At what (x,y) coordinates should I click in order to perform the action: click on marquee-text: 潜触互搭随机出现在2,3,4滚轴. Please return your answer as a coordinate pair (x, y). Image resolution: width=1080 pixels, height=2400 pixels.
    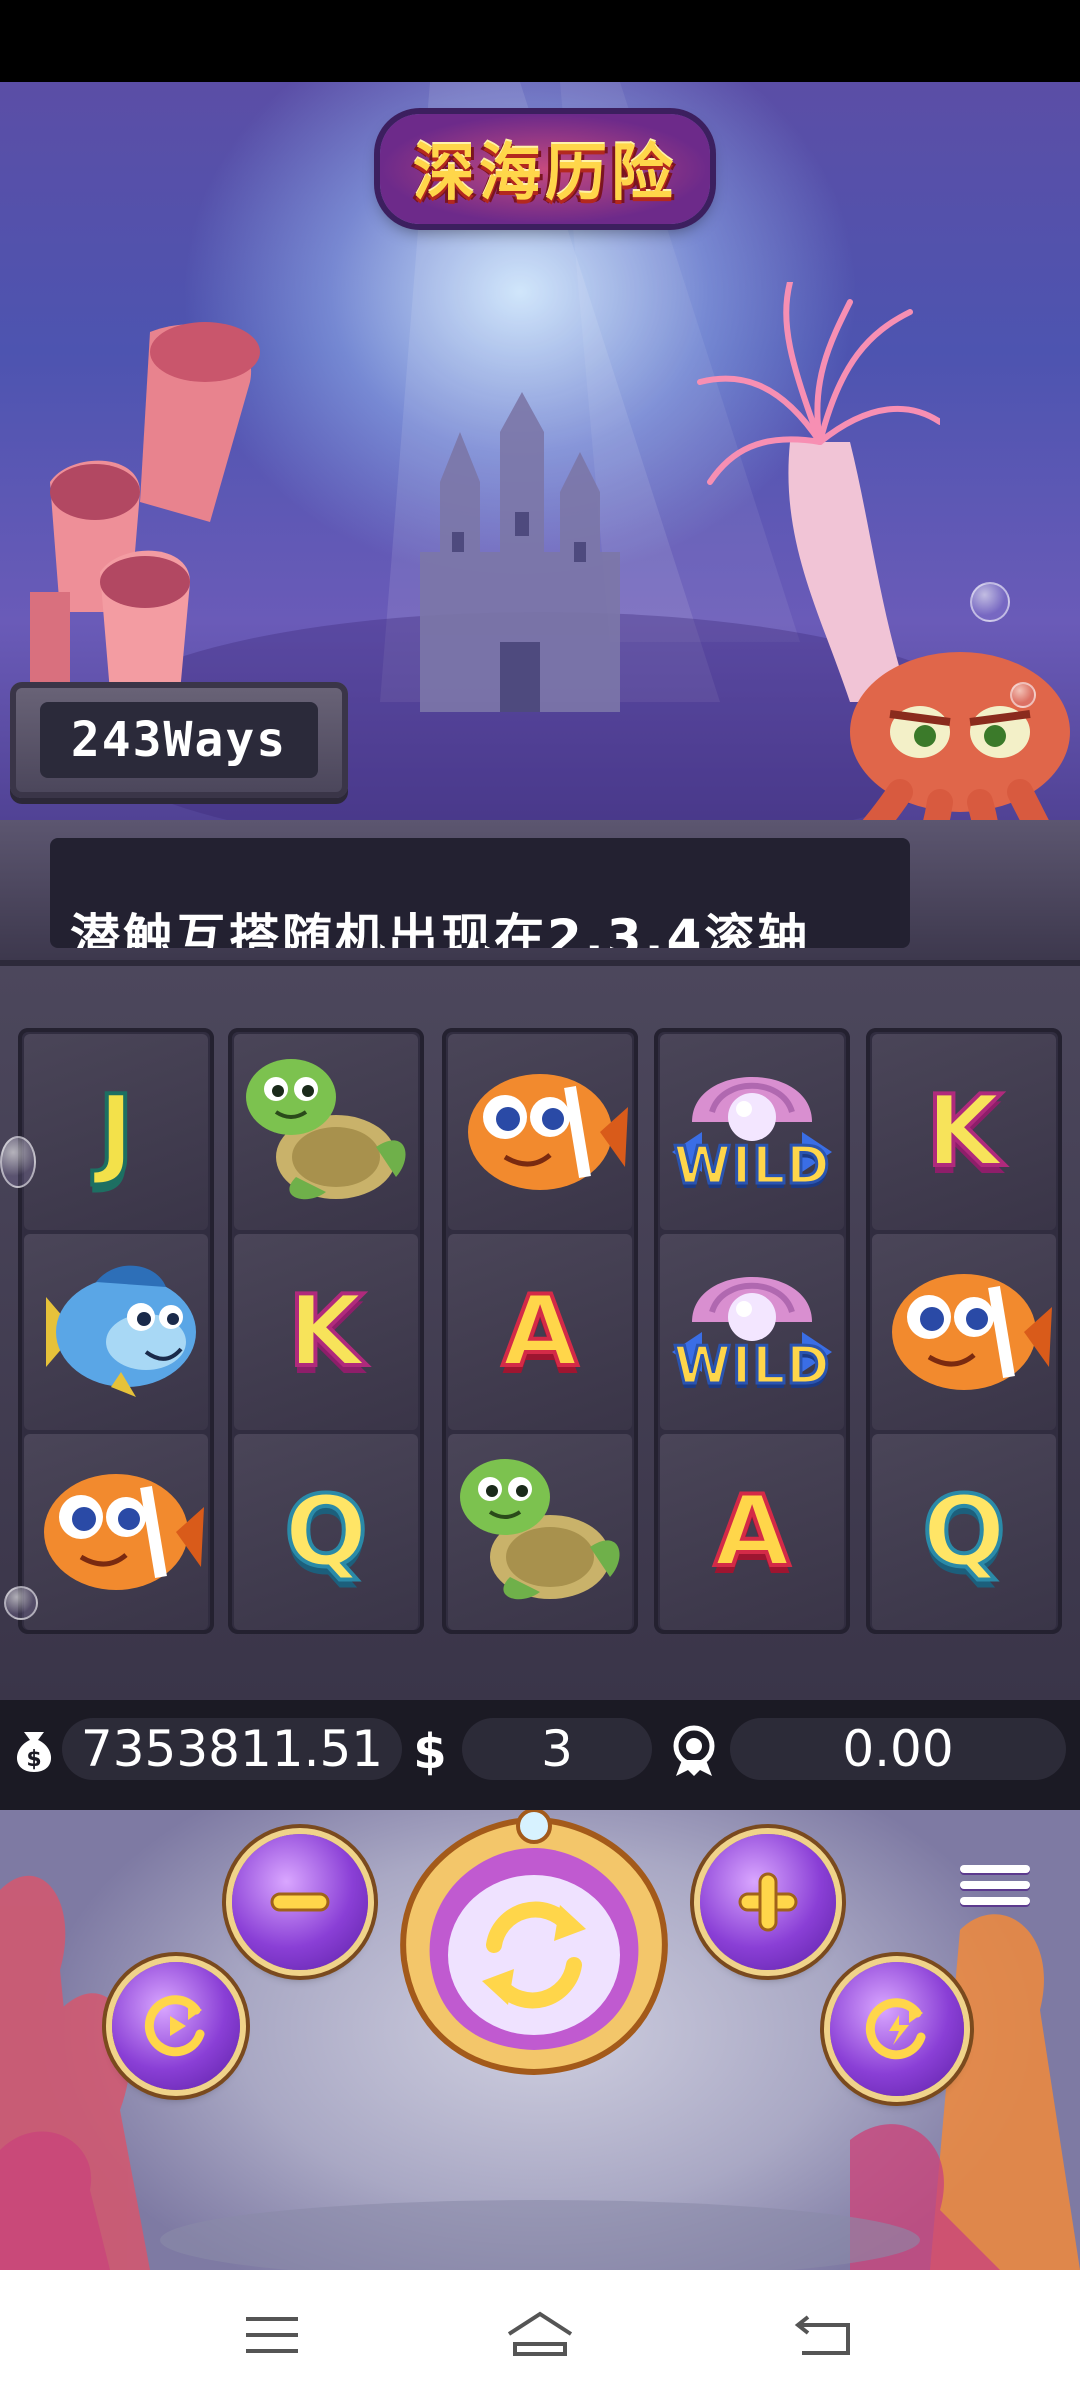
    Looking at the image, I should click on (440, 928).